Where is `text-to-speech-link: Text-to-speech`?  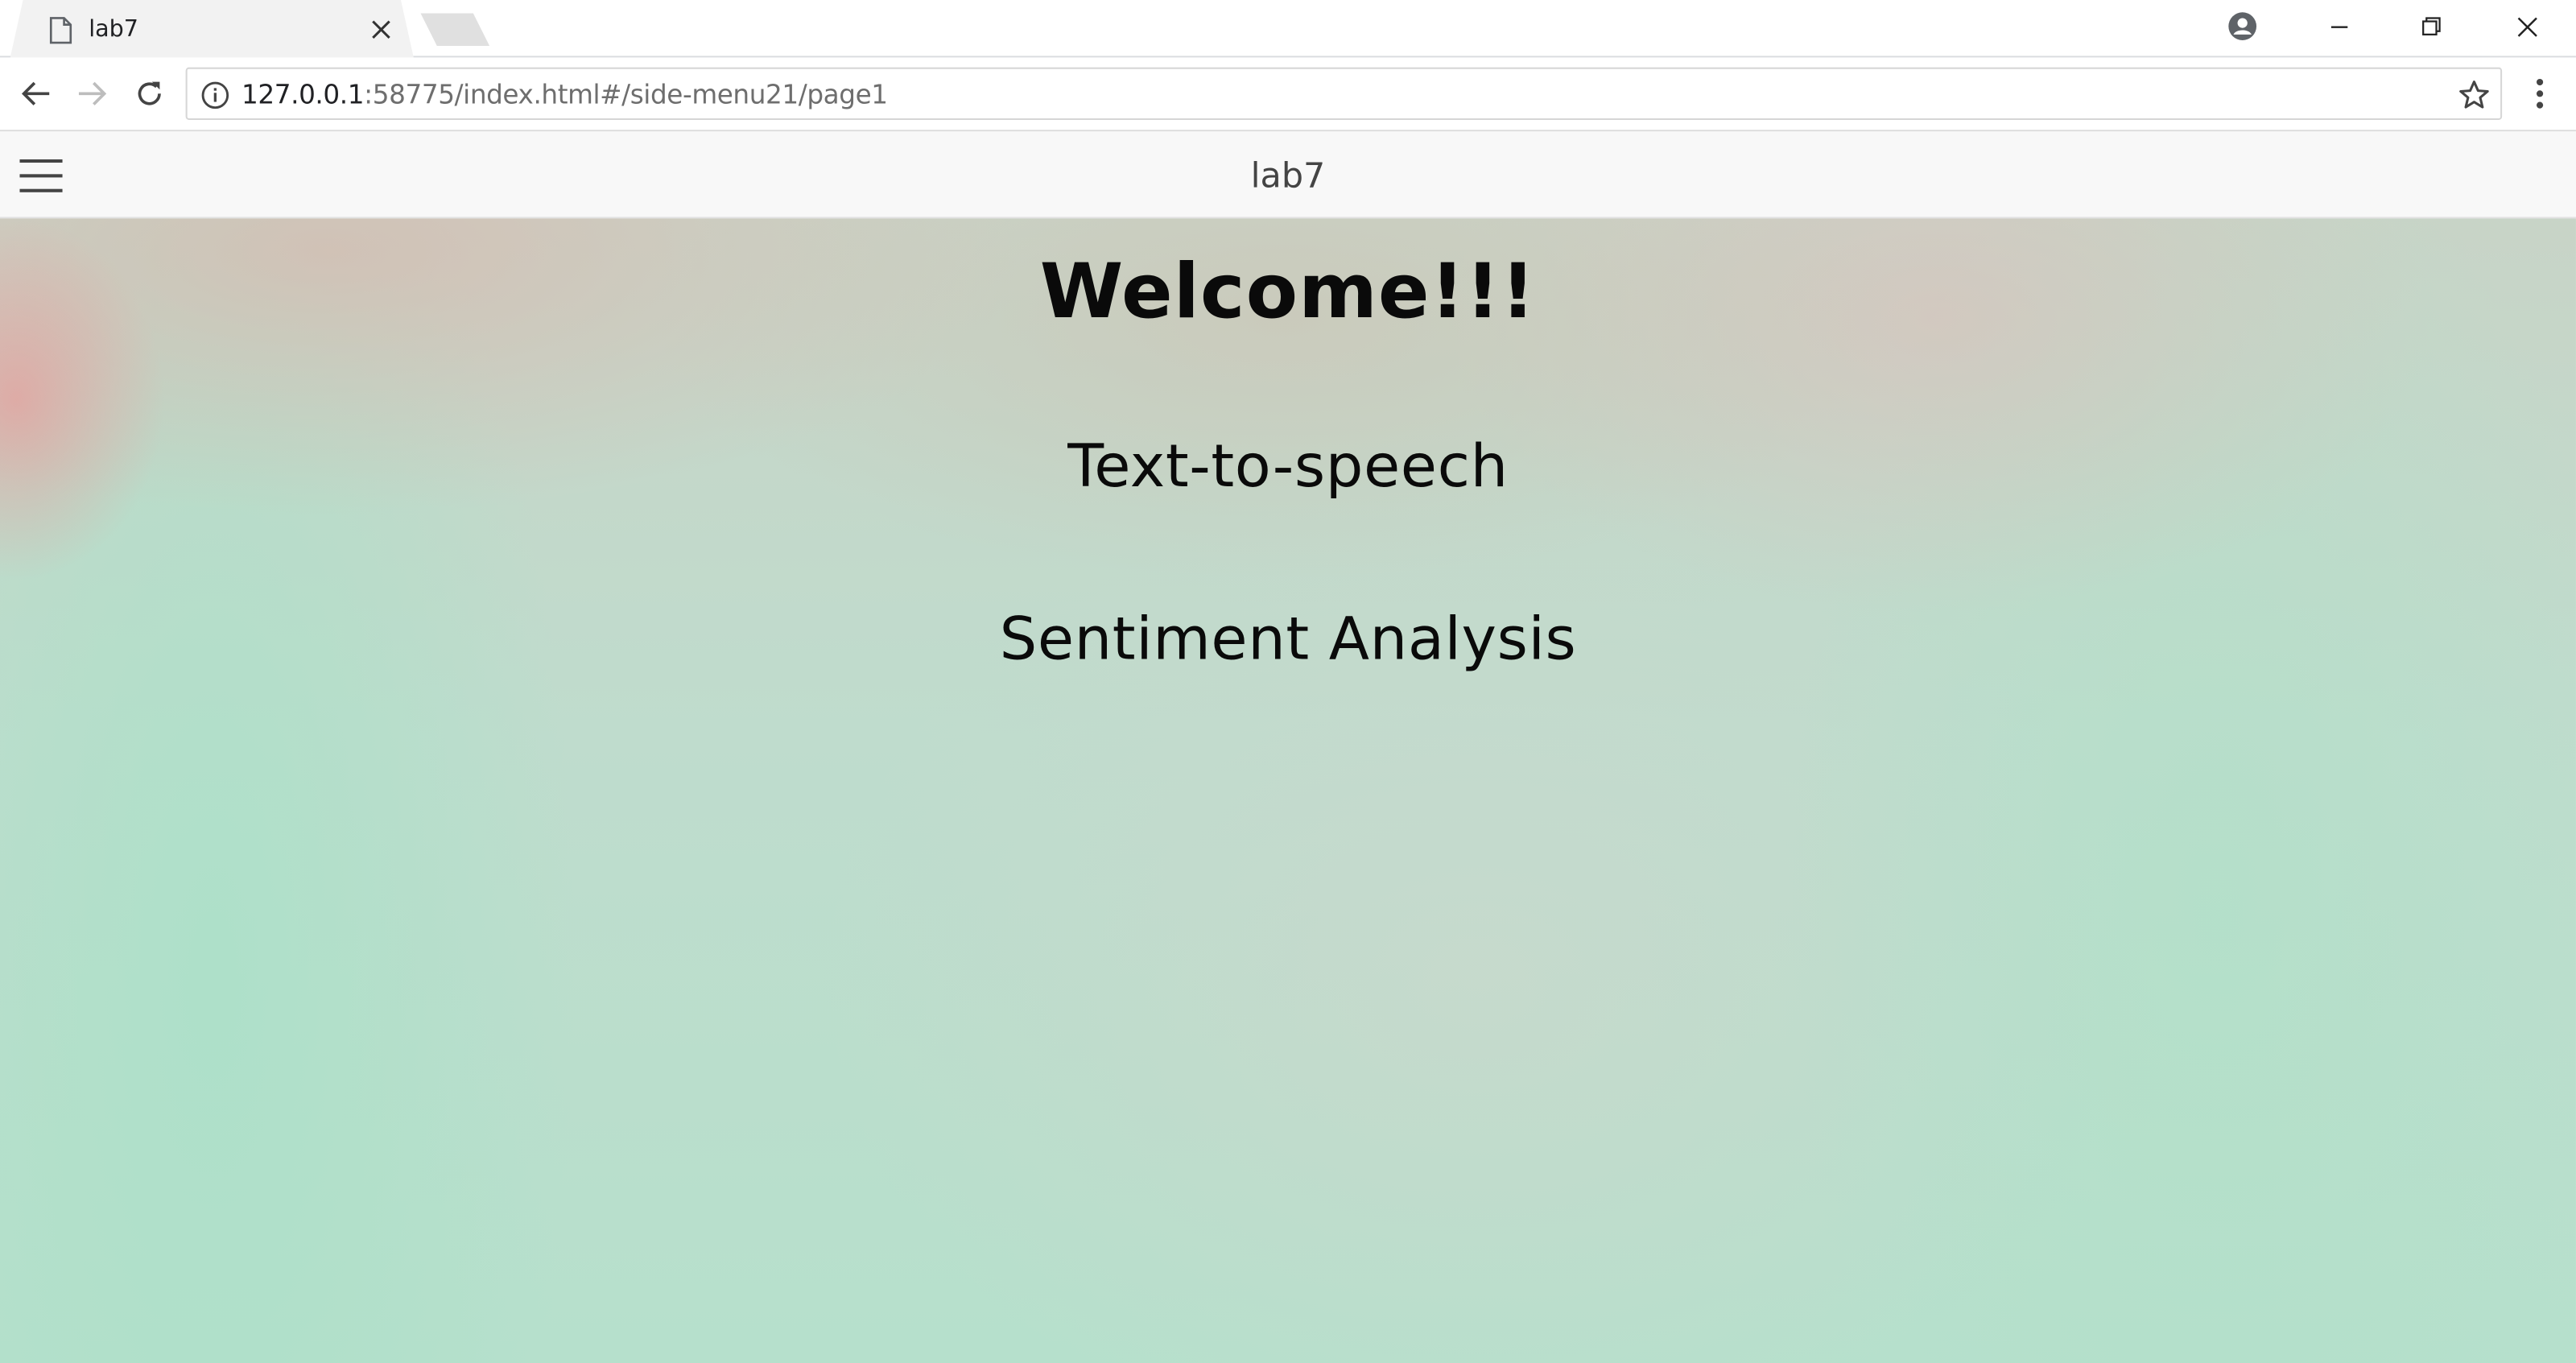 text-to-speech-link: Text-to-speech is located at coordinates (1288, 468).